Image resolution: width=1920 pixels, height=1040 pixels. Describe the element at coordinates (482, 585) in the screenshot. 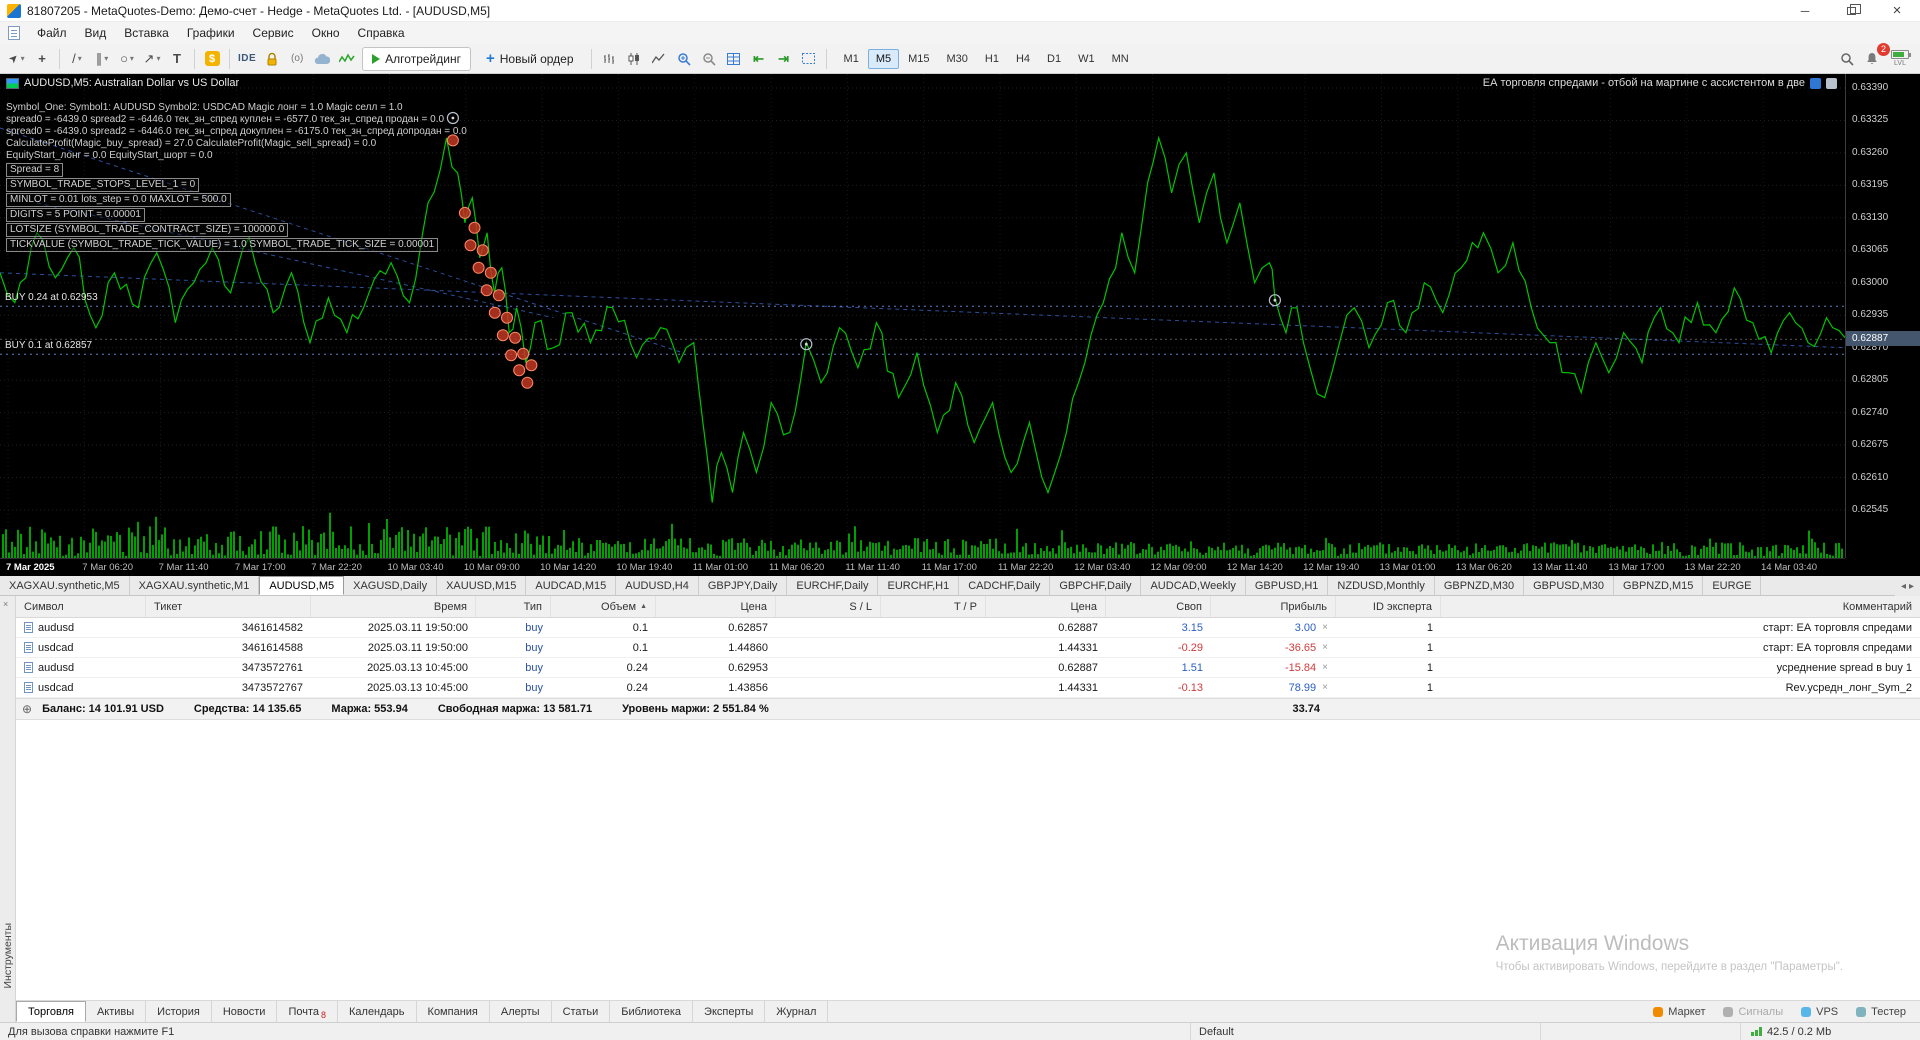

I see `chart-tab: XAUUSD,M15` at that location.